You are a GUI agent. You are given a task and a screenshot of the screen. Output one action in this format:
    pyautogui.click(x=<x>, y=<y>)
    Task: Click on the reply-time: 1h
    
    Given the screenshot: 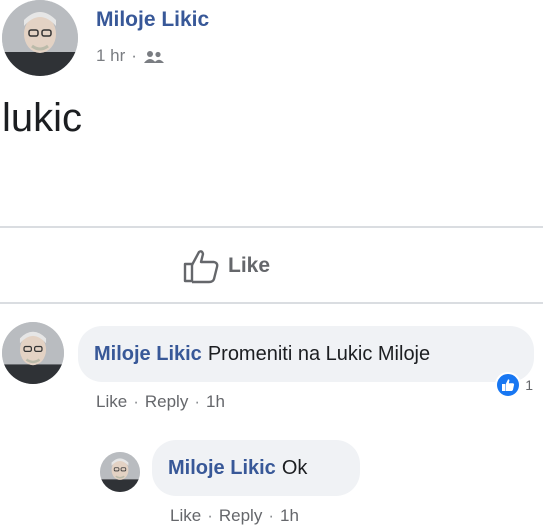 What is the action you would take?
    pyautogui.click(x=289, y=516)
    